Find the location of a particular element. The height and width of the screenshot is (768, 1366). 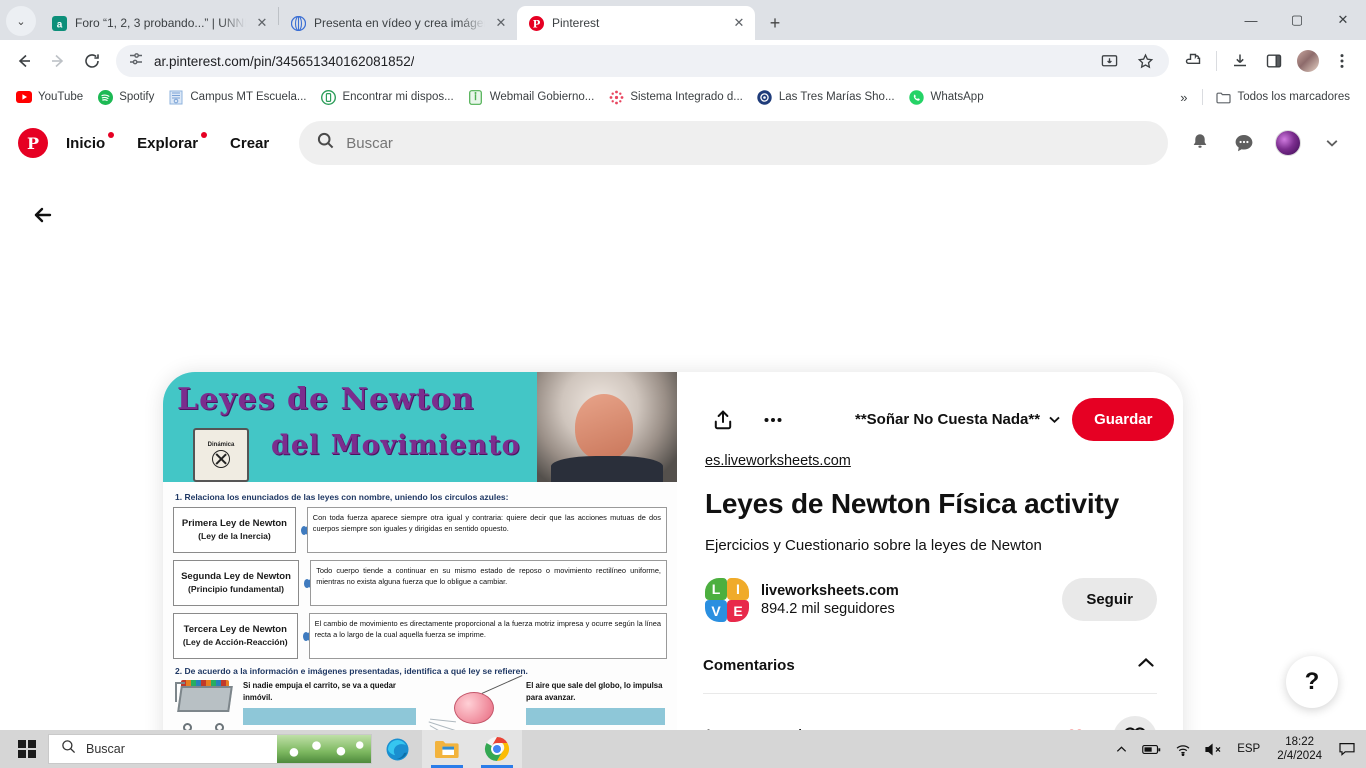

address-bar: ar.pinterest.com/pin/345651340162081852/ is located at coordinates (642, 61).